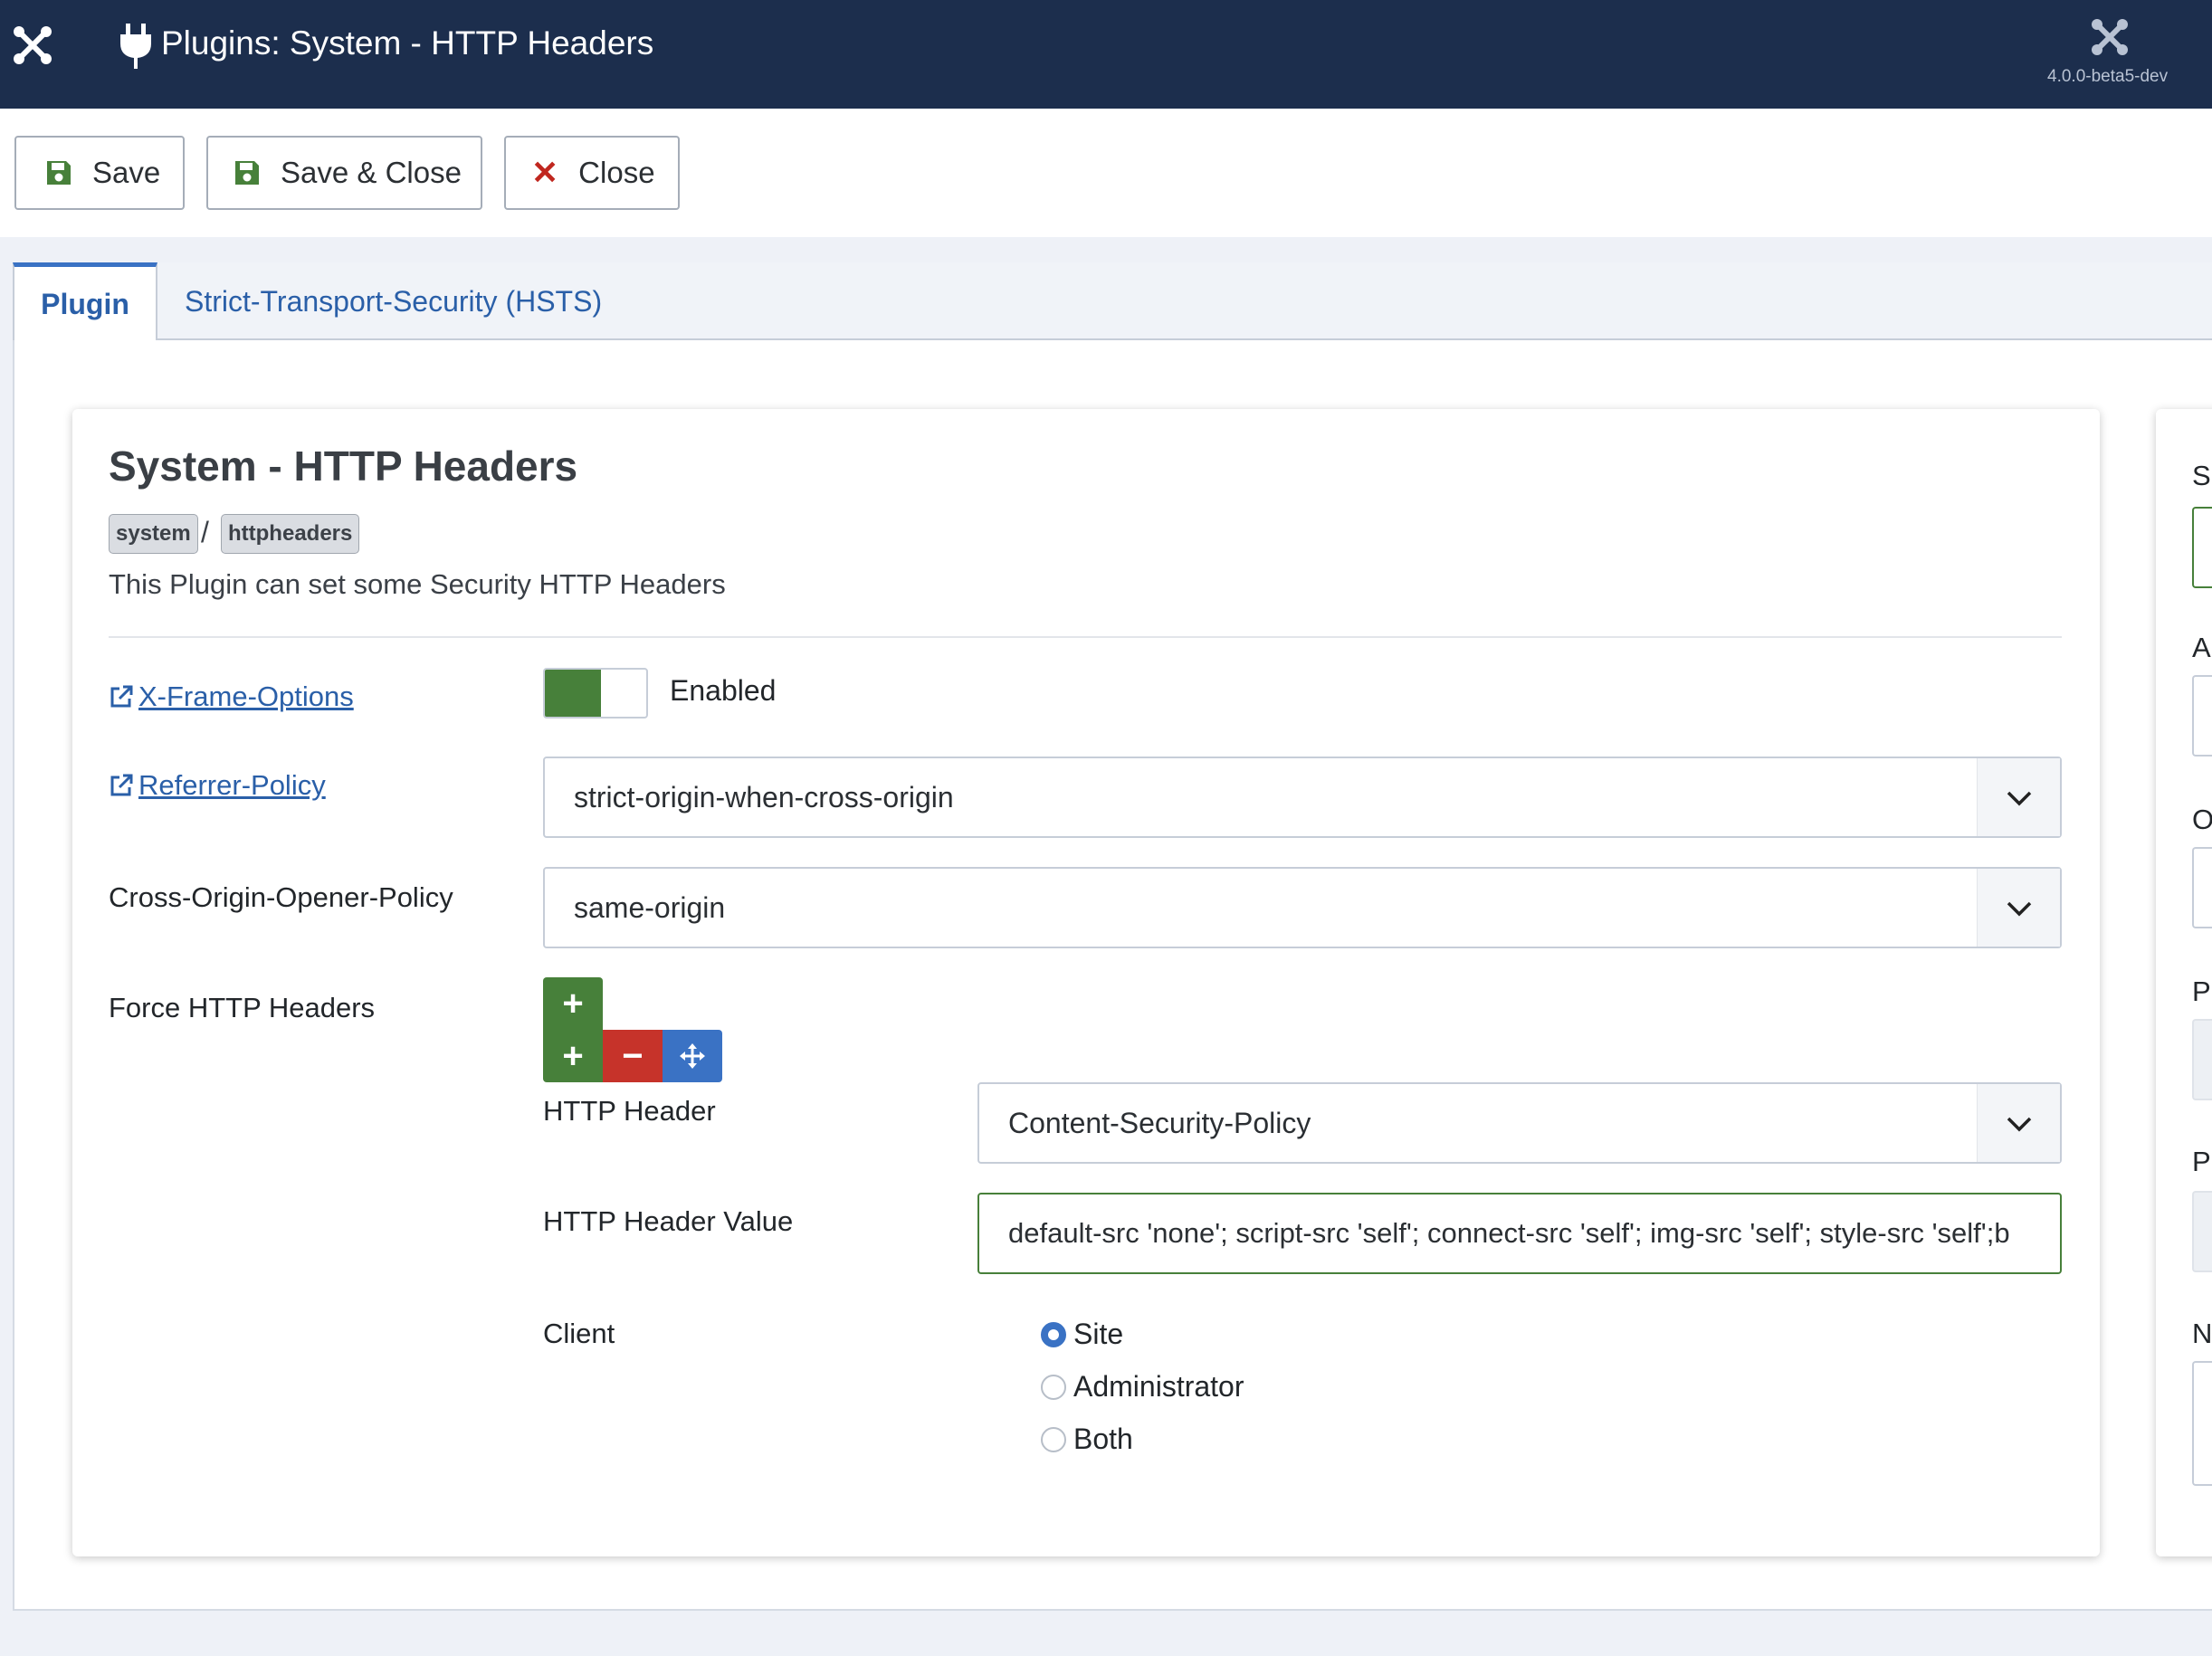  What do you see at coordinates (579, 1333) in the screenshot?
I see `client-label: Client` at bounding box center [579, 1333].